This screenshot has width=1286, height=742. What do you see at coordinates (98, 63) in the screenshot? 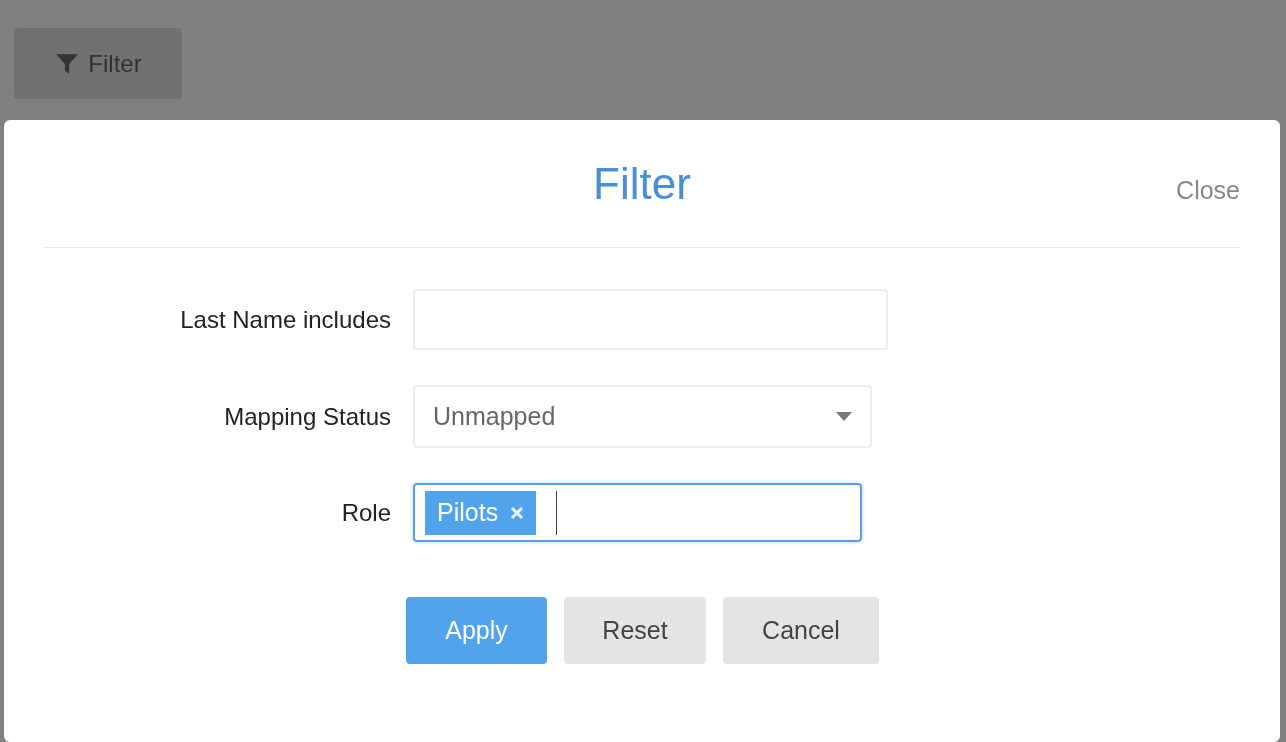
I see `filter-button: Filter` at bounding box center [98, 63].